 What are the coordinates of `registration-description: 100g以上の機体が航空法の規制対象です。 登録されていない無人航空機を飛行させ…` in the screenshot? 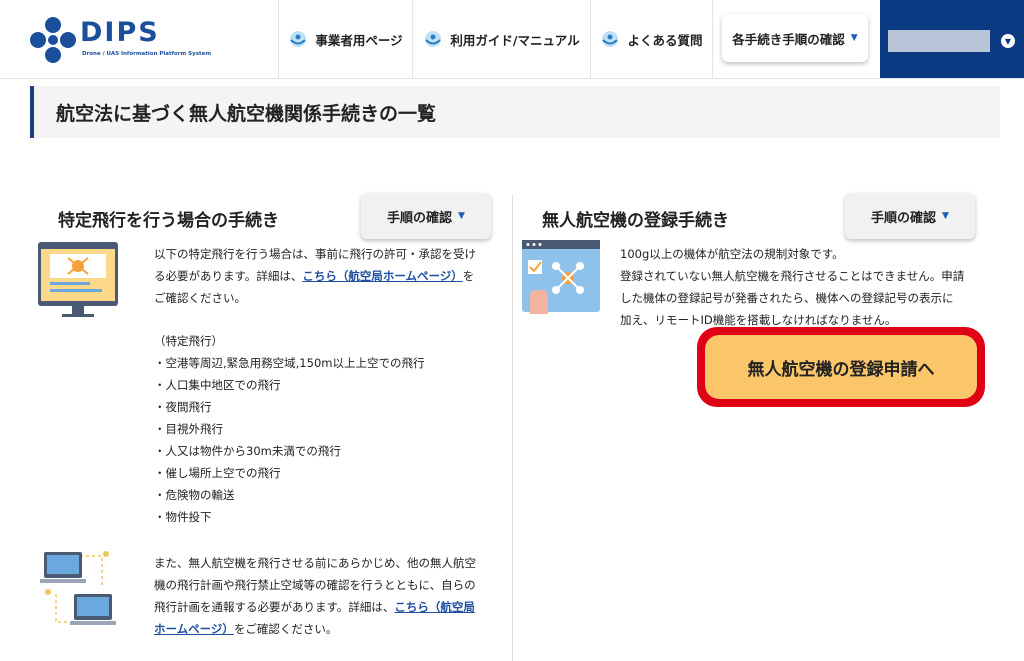 It's located at (805, 287).